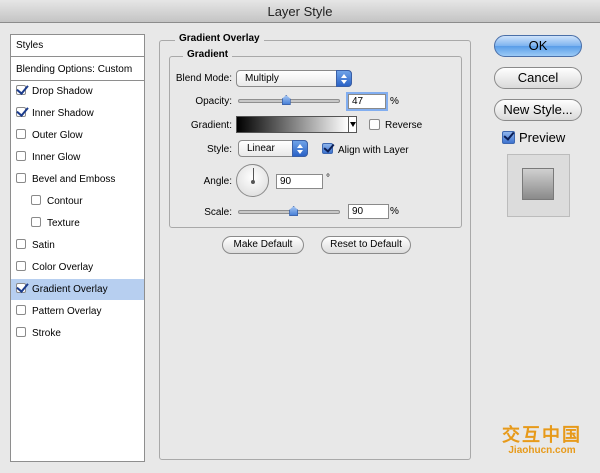 The width and height of the screenshot is (600, 473). What do you see at coordinates (211, 125) in the screenshot?
I see `gradient-label: Gradient:` at bounding box center [211, 125].